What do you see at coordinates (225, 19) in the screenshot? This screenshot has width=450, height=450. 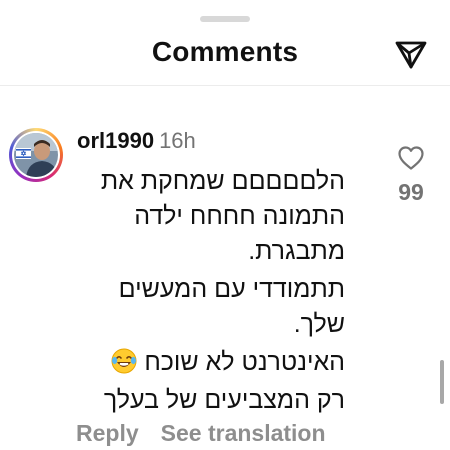 I see `drag-handle` at bounding box center [225, 19].